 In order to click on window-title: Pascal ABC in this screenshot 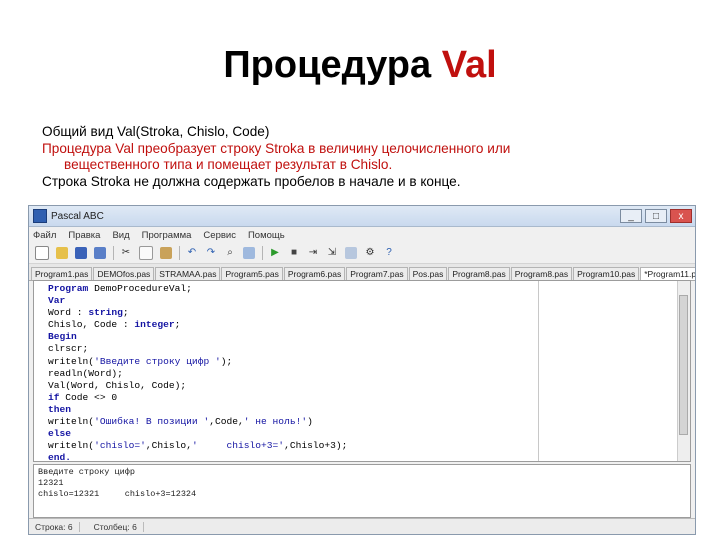, I will do `click(77, 216)`.